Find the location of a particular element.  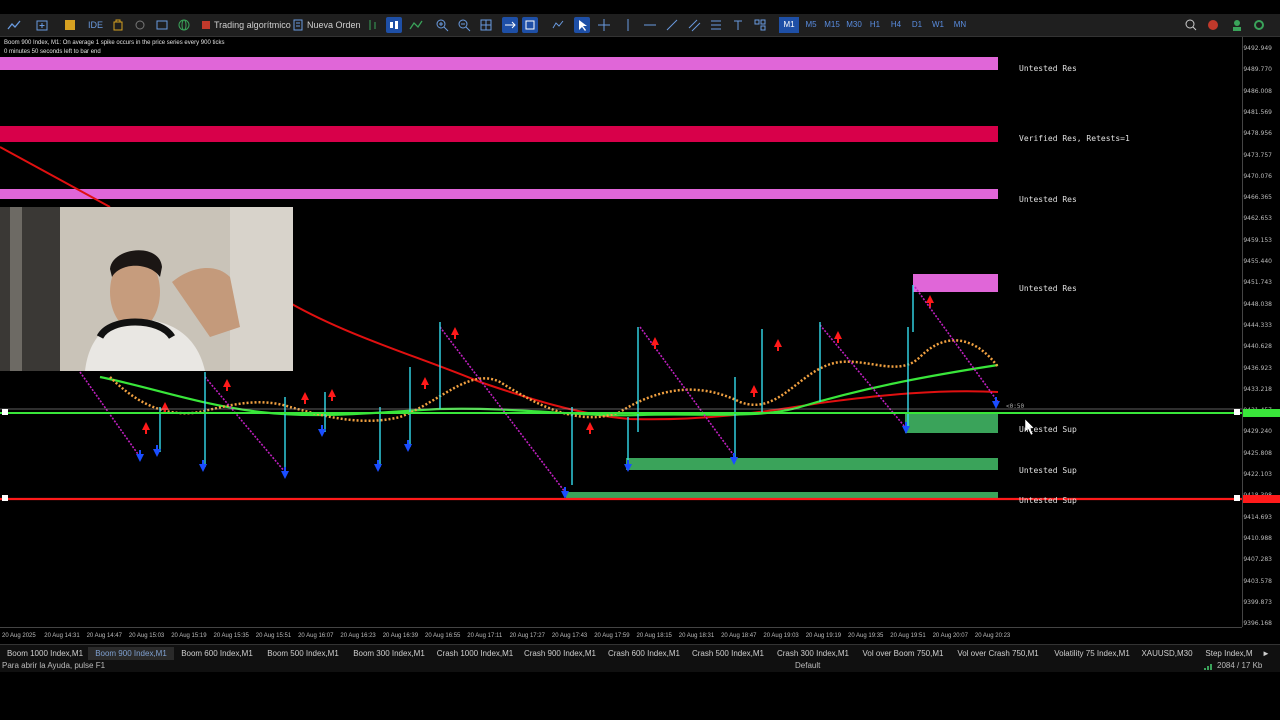

time-label: 20 Aug 16:07 is located at coordinates (316, 636).